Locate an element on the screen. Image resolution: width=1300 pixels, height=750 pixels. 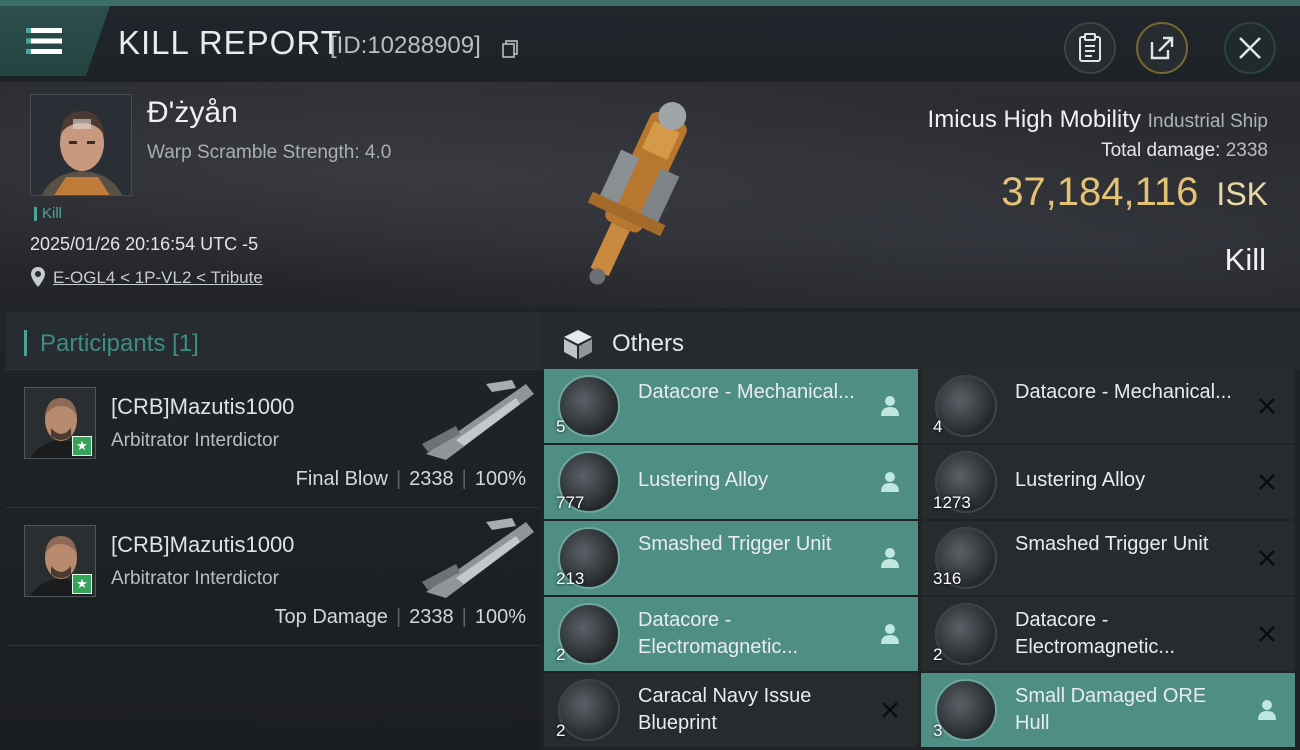
participant-stats: Top Damage | 2338 | 100% is located at coordinates (400, 617).